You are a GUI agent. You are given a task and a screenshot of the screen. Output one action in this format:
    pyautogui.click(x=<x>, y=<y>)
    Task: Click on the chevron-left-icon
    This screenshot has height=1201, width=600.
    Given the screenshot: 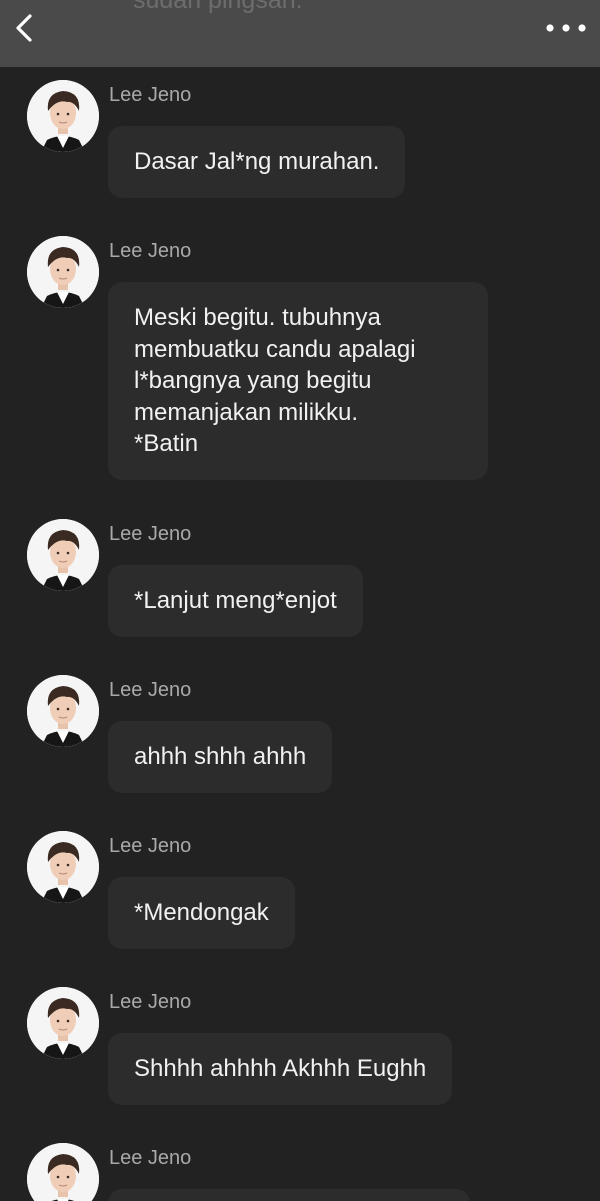 What is the action you would take?
    pyautogui.click(x=25, y=28)
    